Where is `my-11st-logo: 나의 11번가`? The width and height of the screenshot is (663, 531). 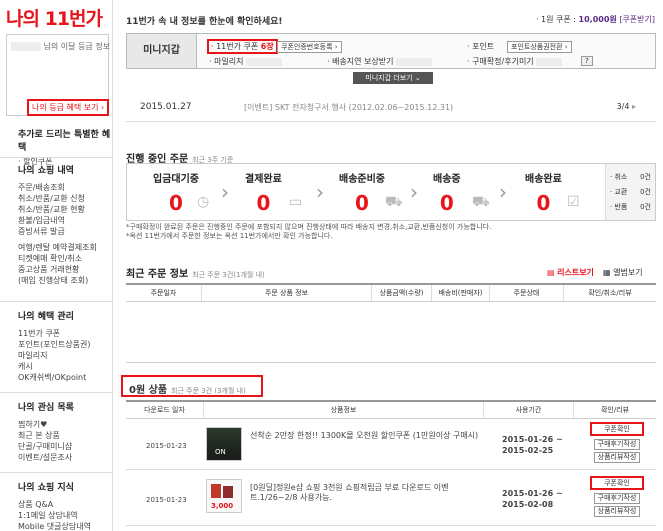 my-11st-logo: 나의 11번가 is located at coordinates (54, 17).